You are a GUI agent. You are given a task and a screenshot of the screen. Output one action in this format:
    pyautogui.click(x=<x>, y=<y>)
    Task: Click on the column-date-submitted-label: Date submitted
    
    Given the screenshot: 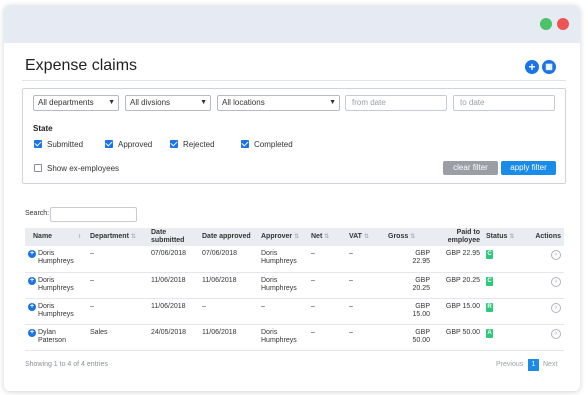 What is the action you would take?
    pyautogui.click(x=168, y=236)
    